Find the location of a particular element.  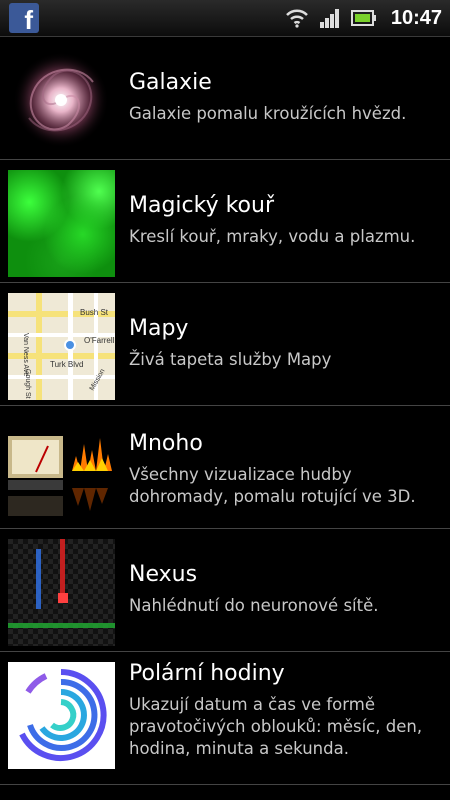

wifi-icon is located at coordinates (296, 18).